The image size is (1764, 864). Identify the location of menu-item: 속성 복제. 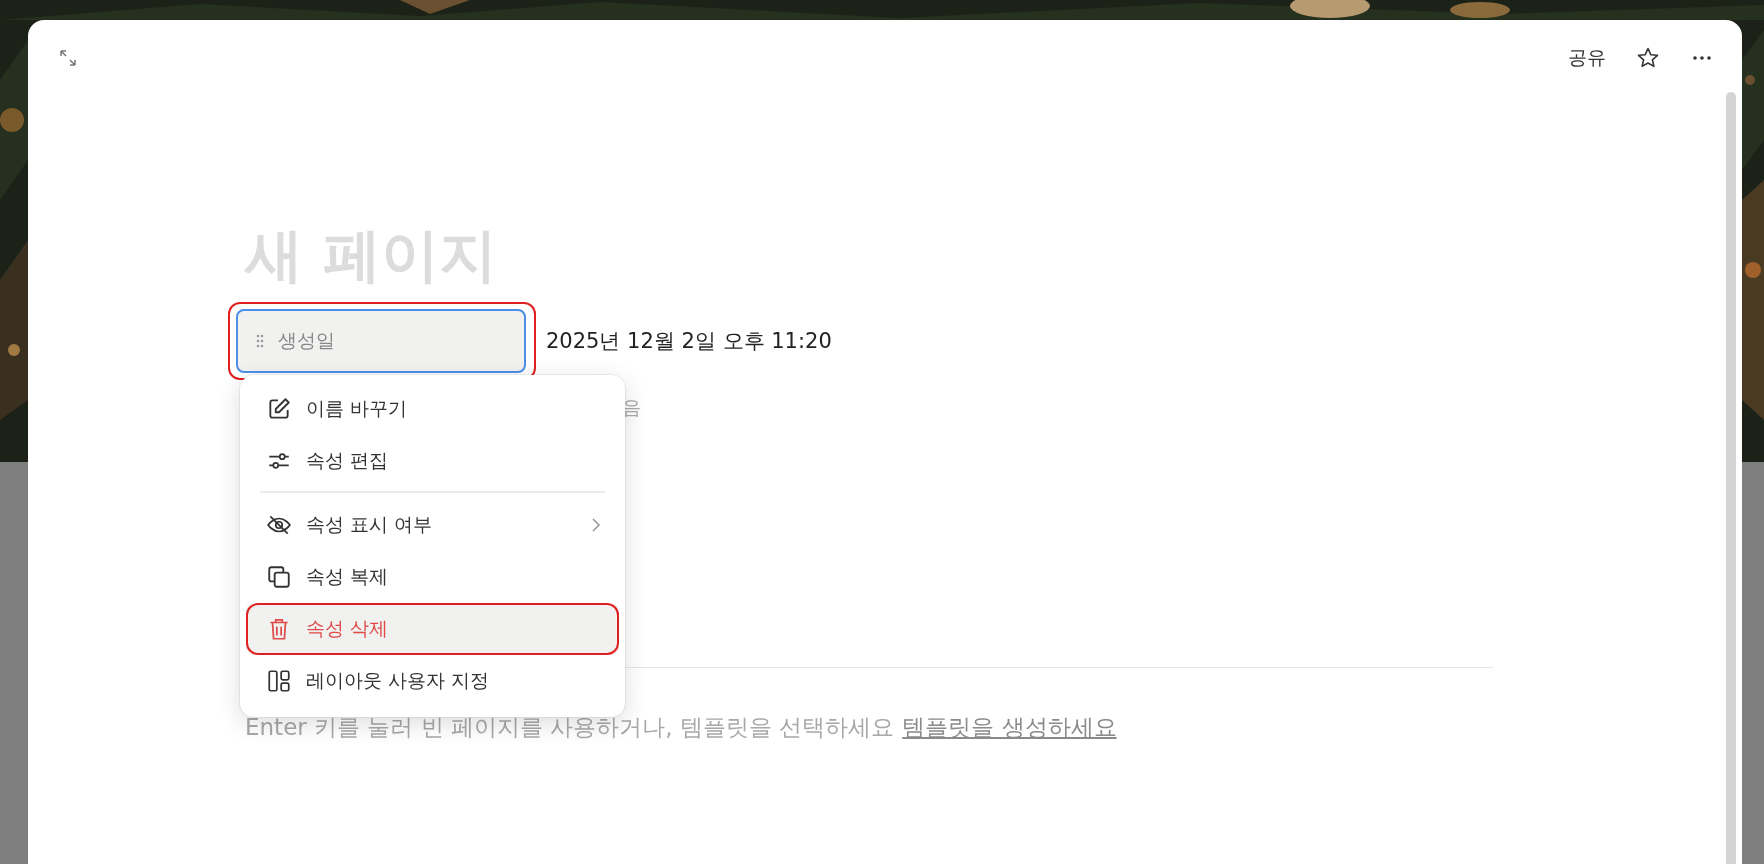
(432, 577).